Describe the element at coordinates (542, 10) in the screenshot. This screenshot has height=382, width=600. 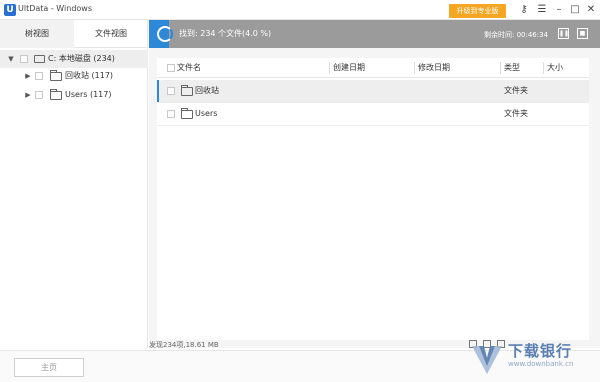
I see `menu-icon: ☰` at that location.